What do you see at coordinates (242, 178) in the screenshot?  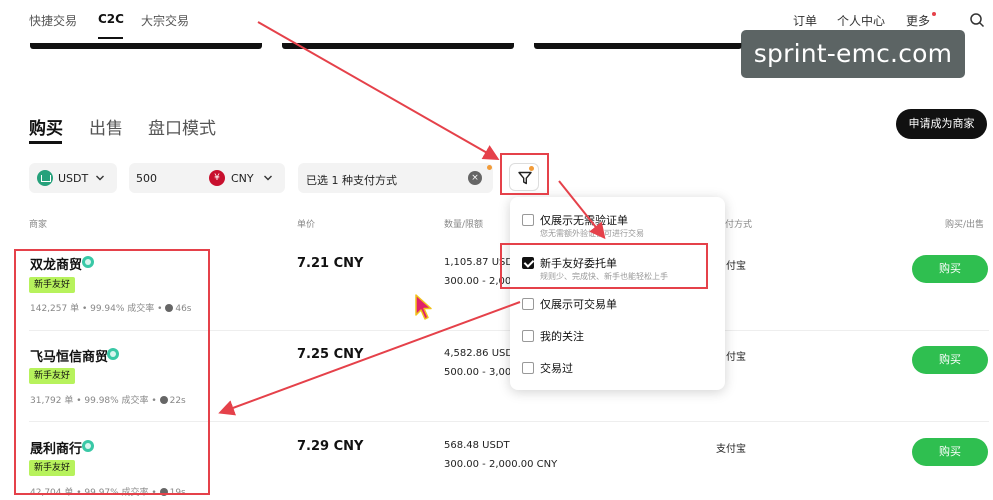 I see `currency-select-value: CNY` at bounding box center [242, 178].